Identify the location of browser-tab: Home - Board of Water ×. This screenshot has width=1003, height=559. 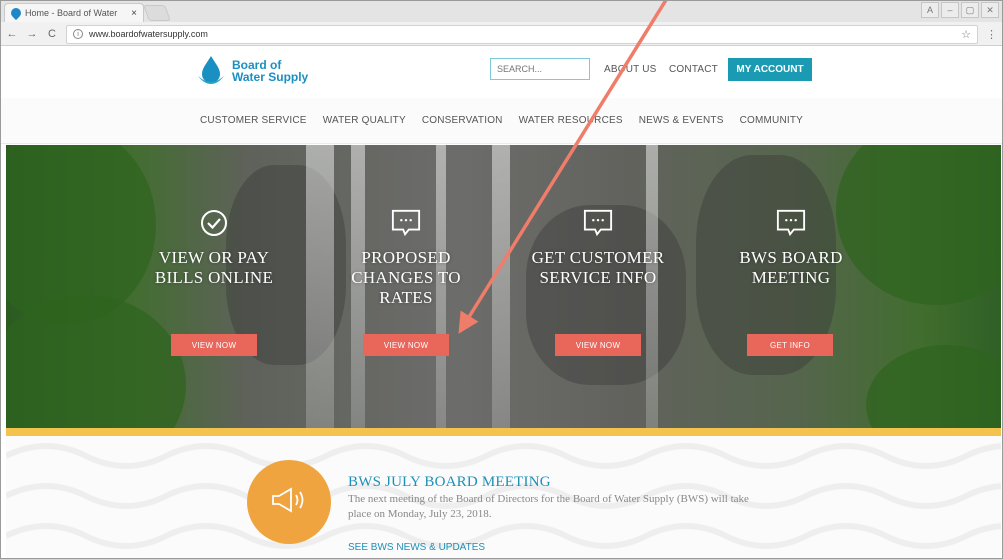
(74, 12).